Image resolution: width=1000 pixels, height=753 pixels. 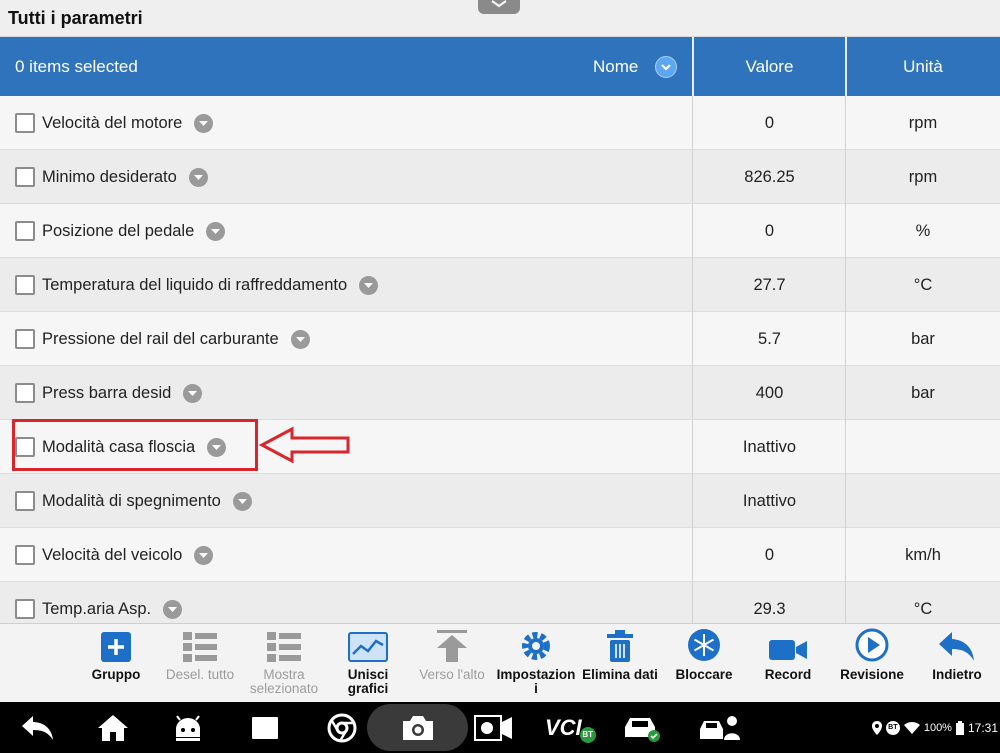 I want to click on freeze-button: Bloccare, so click(x=704, y=663).